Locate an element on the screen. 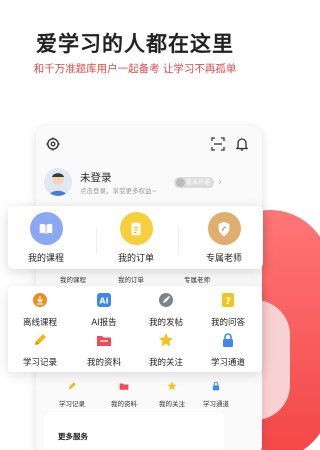 The image size is (320, 450). question-icon: ? is located at coordinates (228, 300).